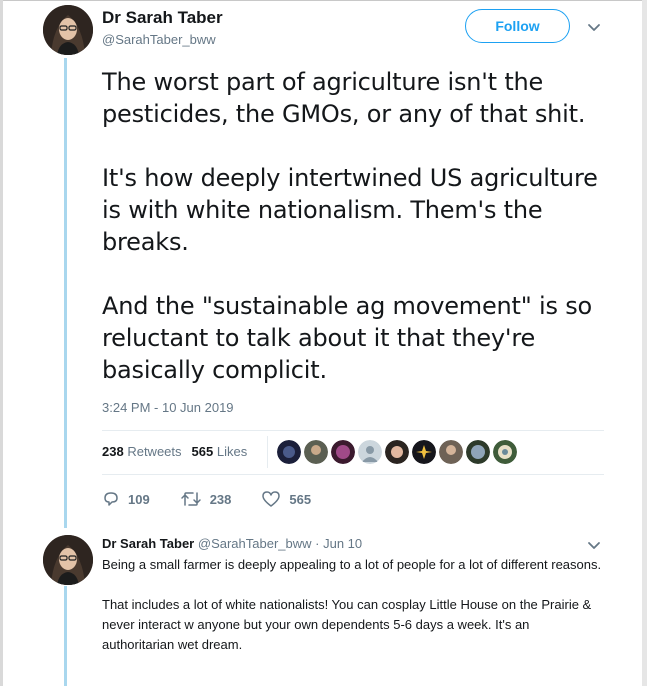 Image resolution: width=647 pixels, height=686 pixels. Describe the element at coordinates (323, 0) in the screenshot. I see `window-top-border` at that location.